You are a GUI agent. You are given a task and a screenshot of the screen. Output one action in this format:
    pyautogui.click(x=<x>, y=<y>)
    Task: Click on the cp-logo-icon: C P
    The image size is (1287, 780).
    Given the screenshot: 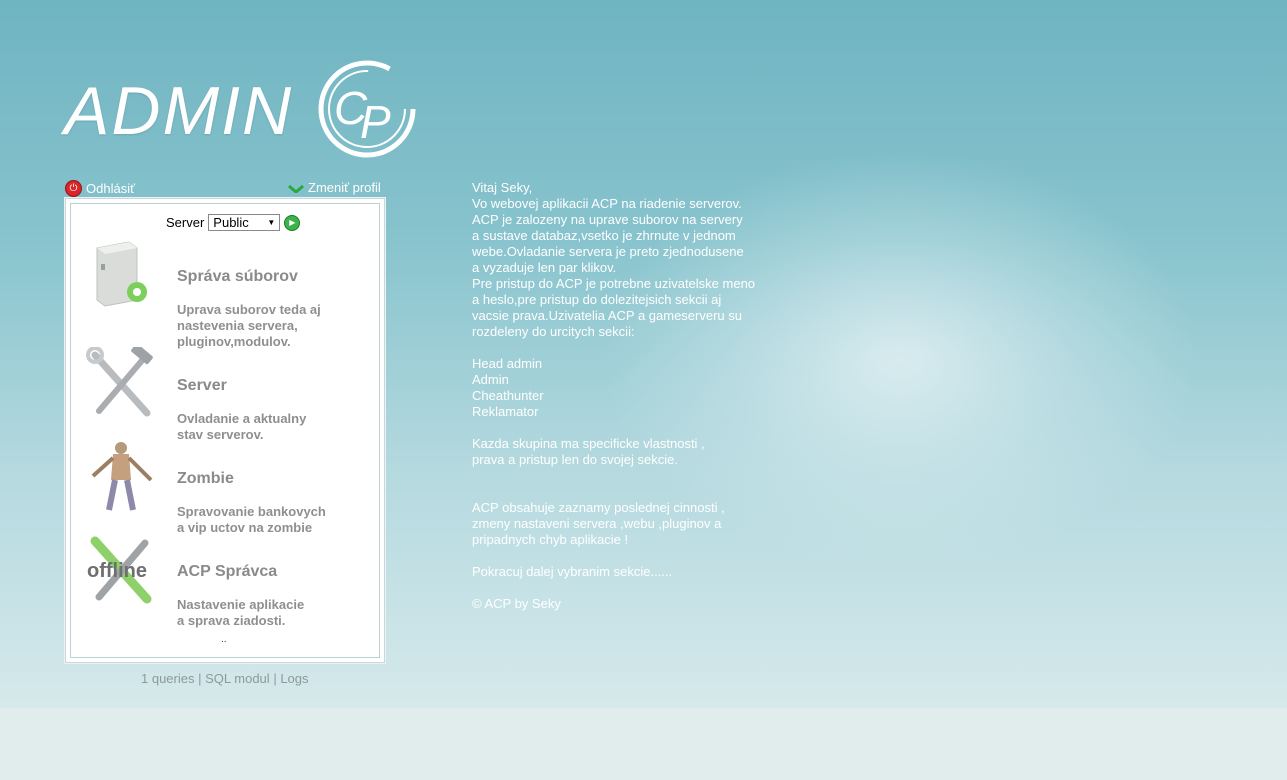 What is the action you would take?
    pyautogui.click(x=367, y=109)
    